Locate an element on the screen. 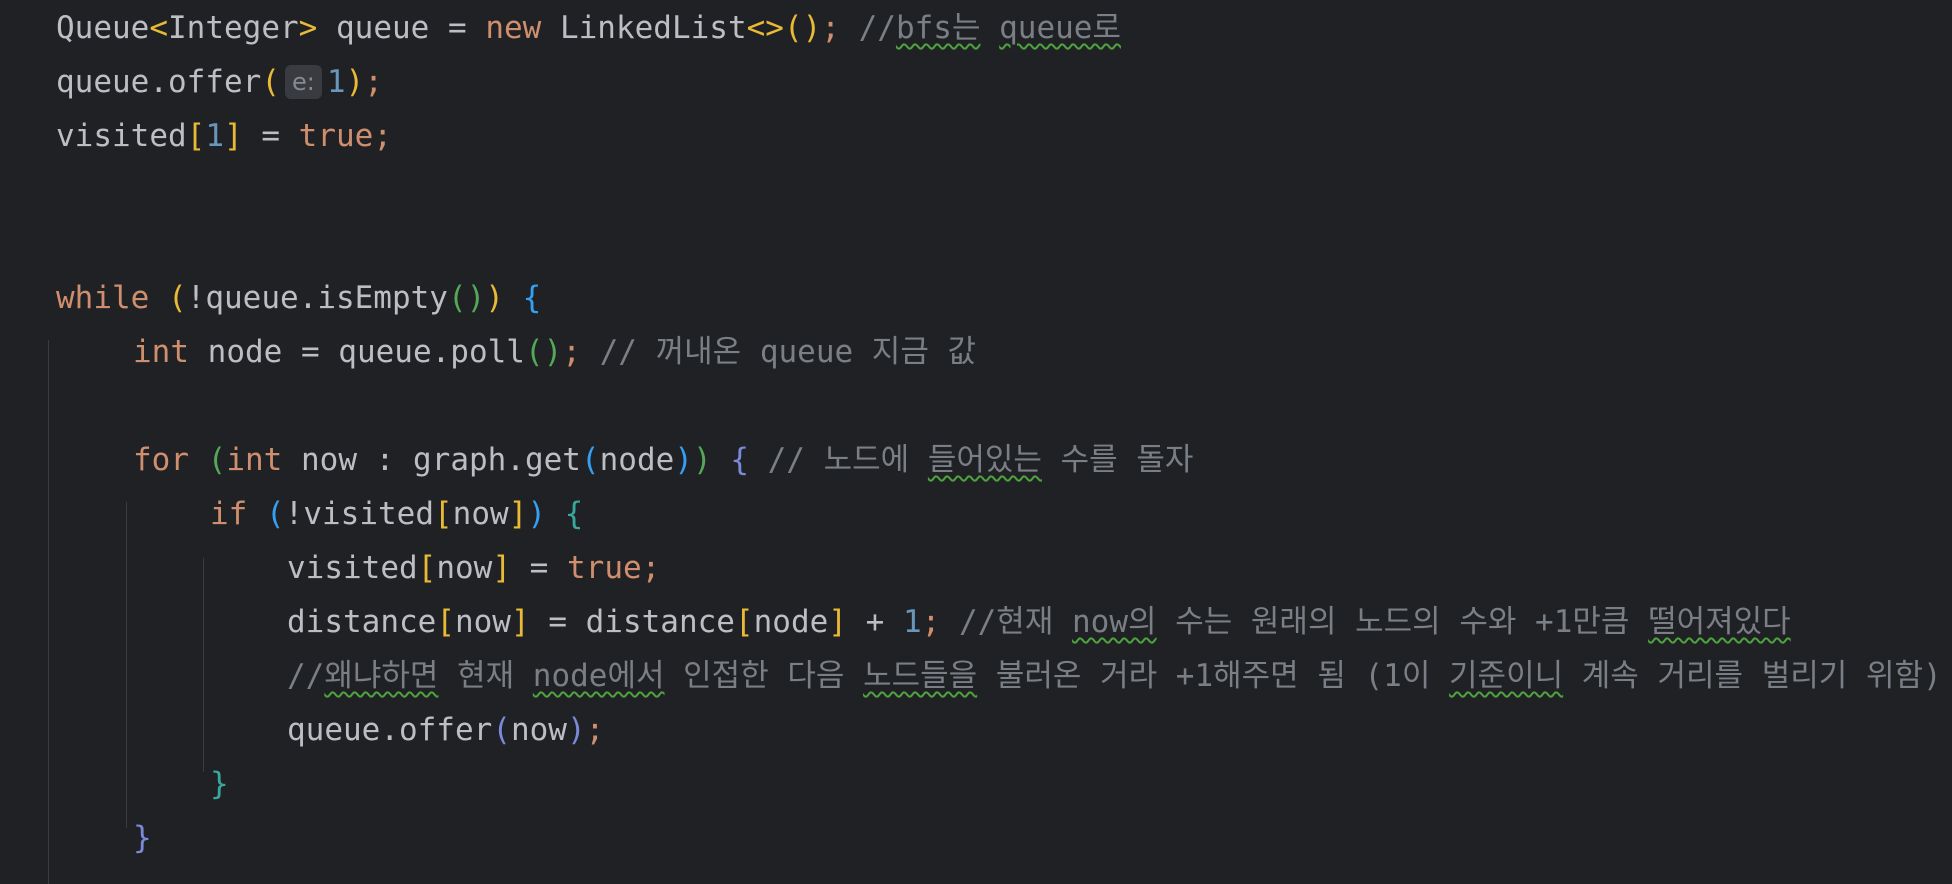  code-line: visited[1] = true; is located at coordinates (224, 136).